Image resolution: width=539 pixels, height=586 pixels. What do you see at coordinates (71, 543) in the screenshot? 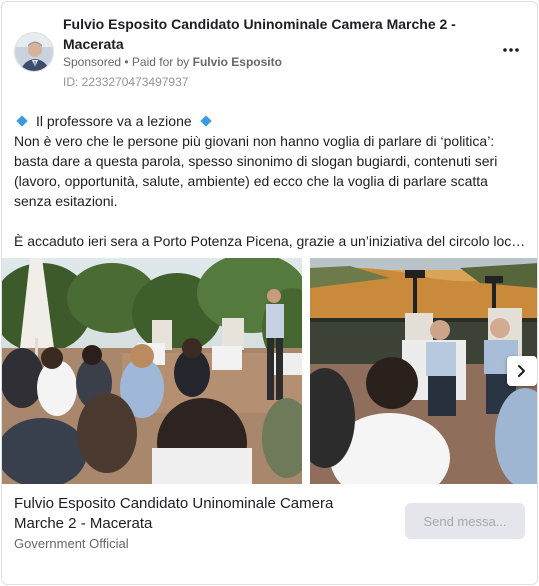
I see `footer-category: Government Official` at bounding box center [71, 543].